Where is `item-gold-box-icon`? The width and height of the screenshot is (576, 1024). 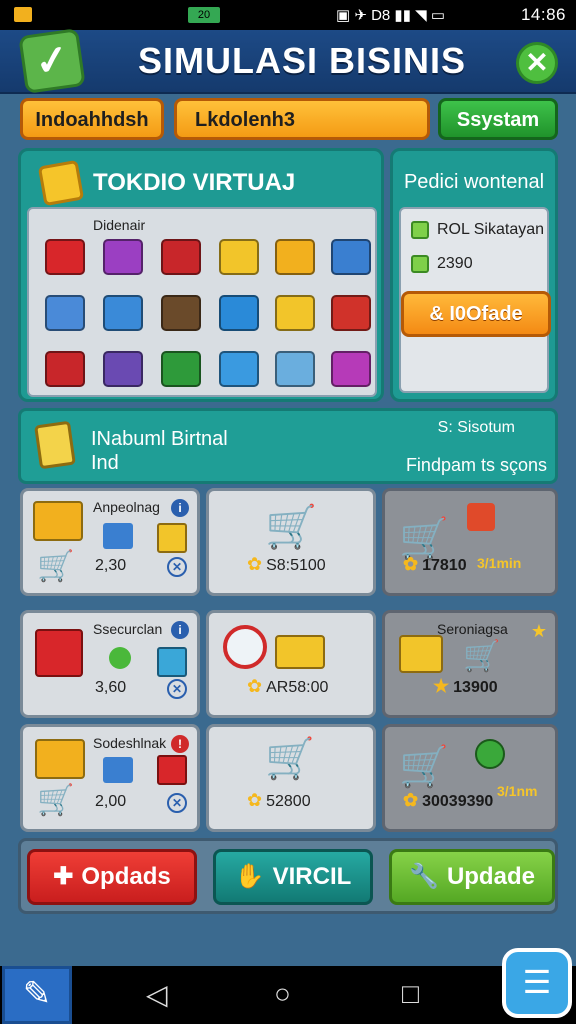
item-gold-box-icon is located at coordinates (295, 313).